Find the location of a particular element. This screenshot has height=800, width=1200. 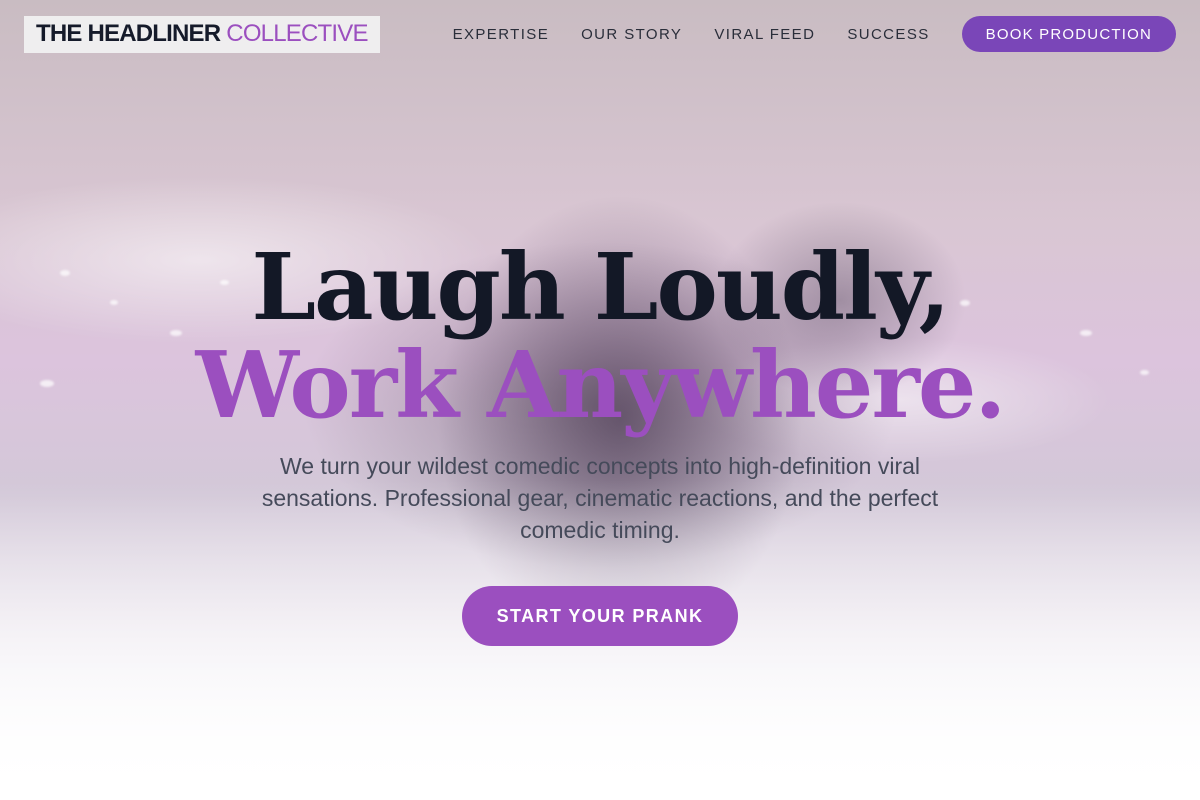

hero-headline-line1: Laugh Loudly, is located at coordinates (600, 287).